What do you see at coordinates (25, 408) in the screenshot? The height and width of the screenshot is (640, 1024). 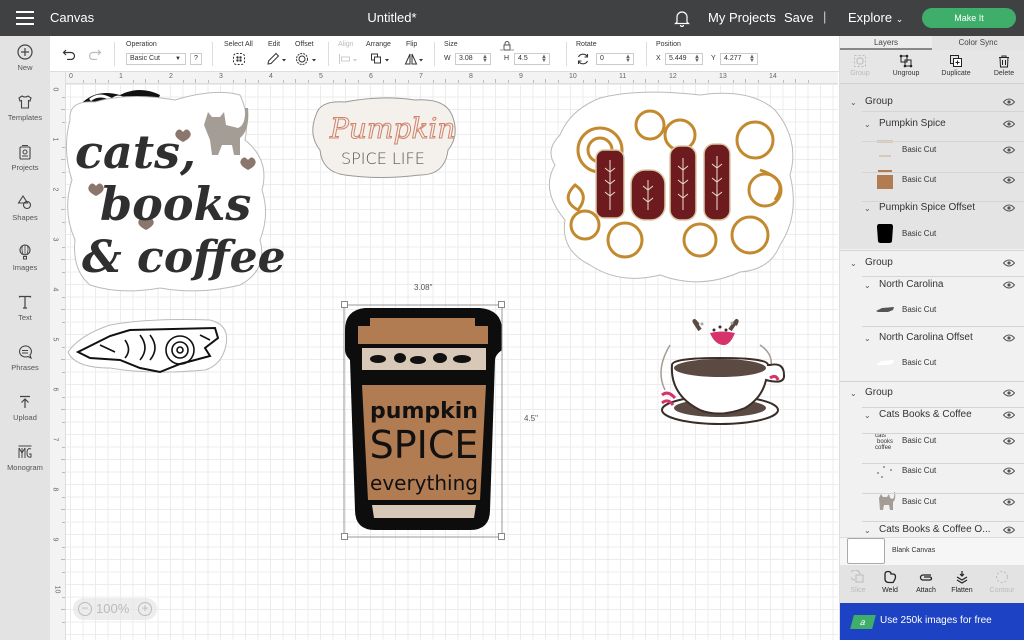 I see `sidebar-item-upload: Upload` at bounding box center [25, 408].